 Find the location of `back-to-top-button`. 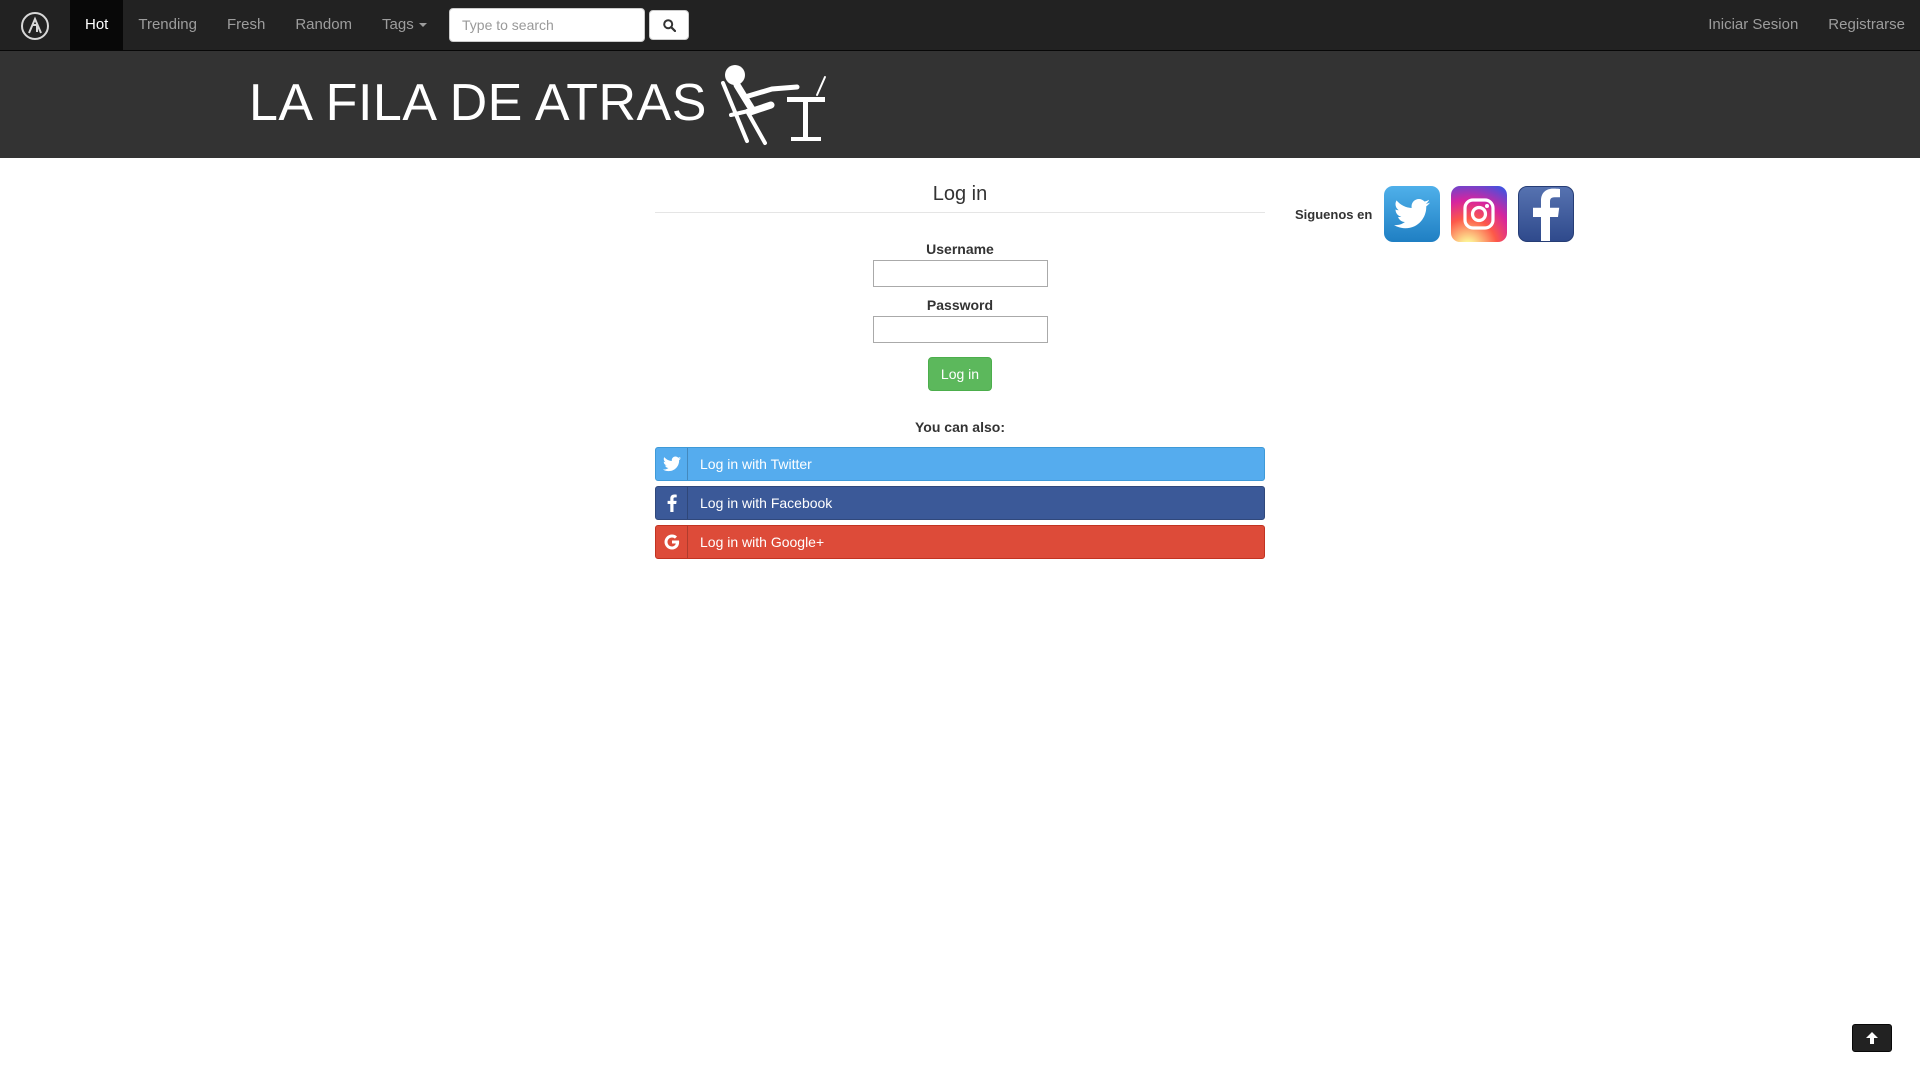

back-to-top-button is located at coordinates (1872, 1038).